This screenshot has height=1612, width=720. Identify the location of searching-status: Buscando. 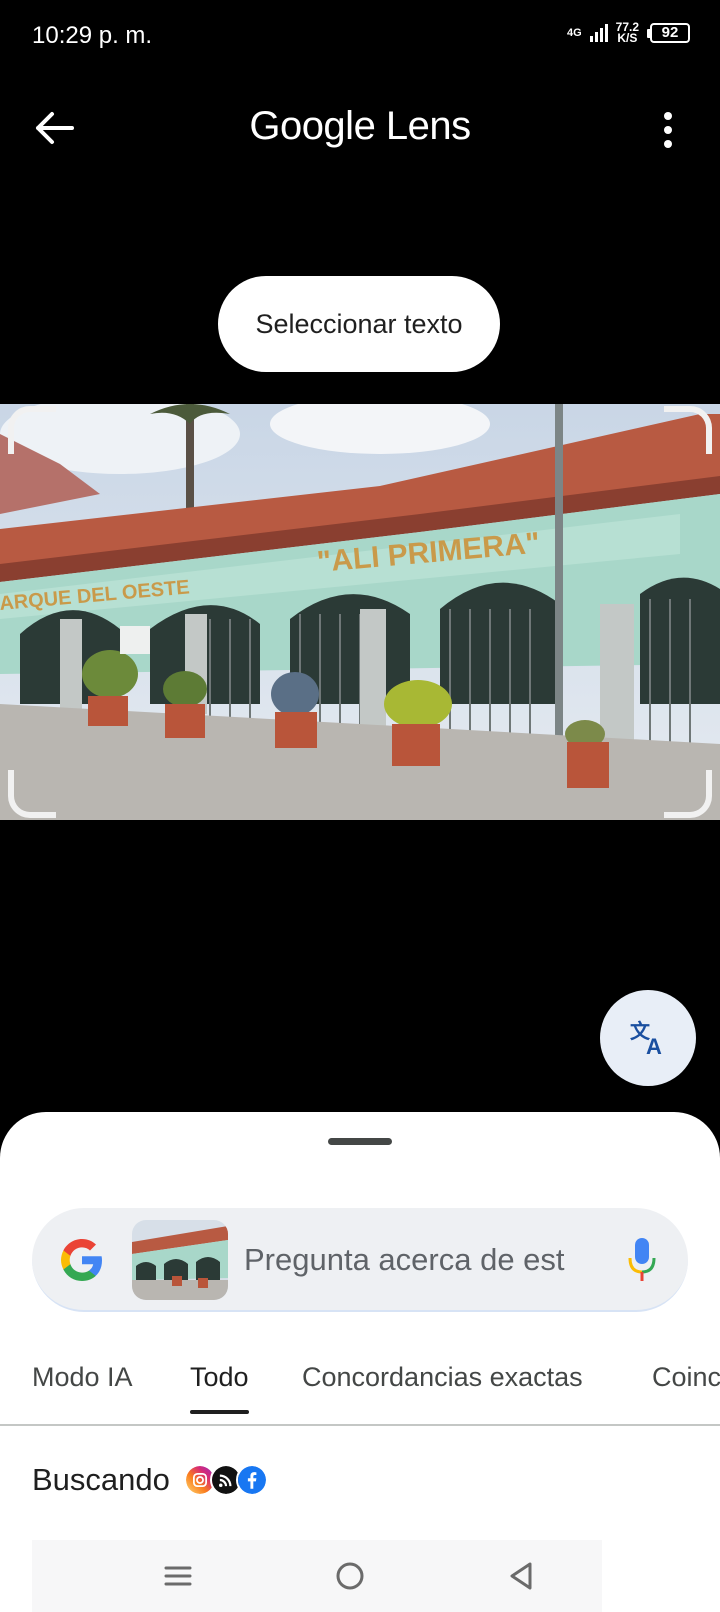
(150, 1480).